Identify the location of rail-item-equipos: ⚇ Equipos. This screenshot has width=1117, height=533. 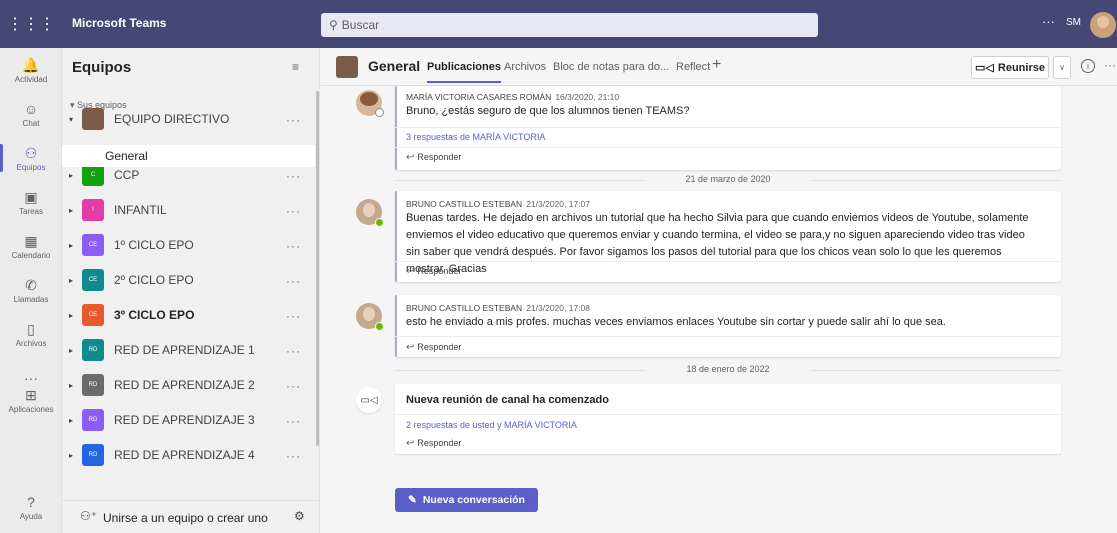
(31, 158).